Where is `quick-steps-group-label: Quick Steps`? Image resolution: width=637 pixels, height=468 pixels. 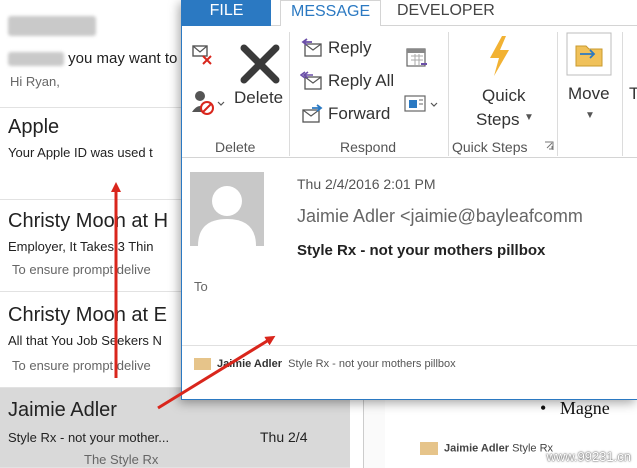 quick-steps-group-label: Quick Steps is located at coordinates (490, 147).